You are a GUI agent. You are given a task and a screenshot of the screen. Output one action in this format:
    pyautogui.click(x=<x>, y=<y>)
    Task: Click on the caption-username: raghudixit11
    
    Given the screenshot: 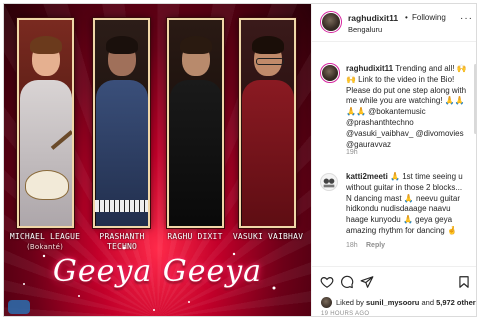 What is the action you would take?
    pyautogui.click(x=369, y=68)
    